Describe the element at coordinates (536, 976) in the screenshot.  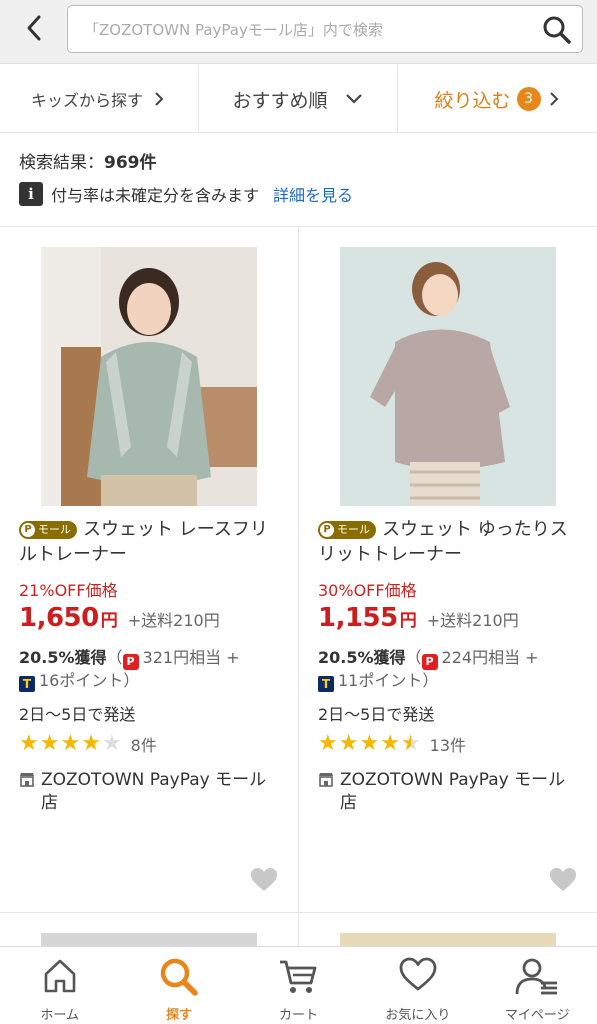
I see `user-icon` at that location.